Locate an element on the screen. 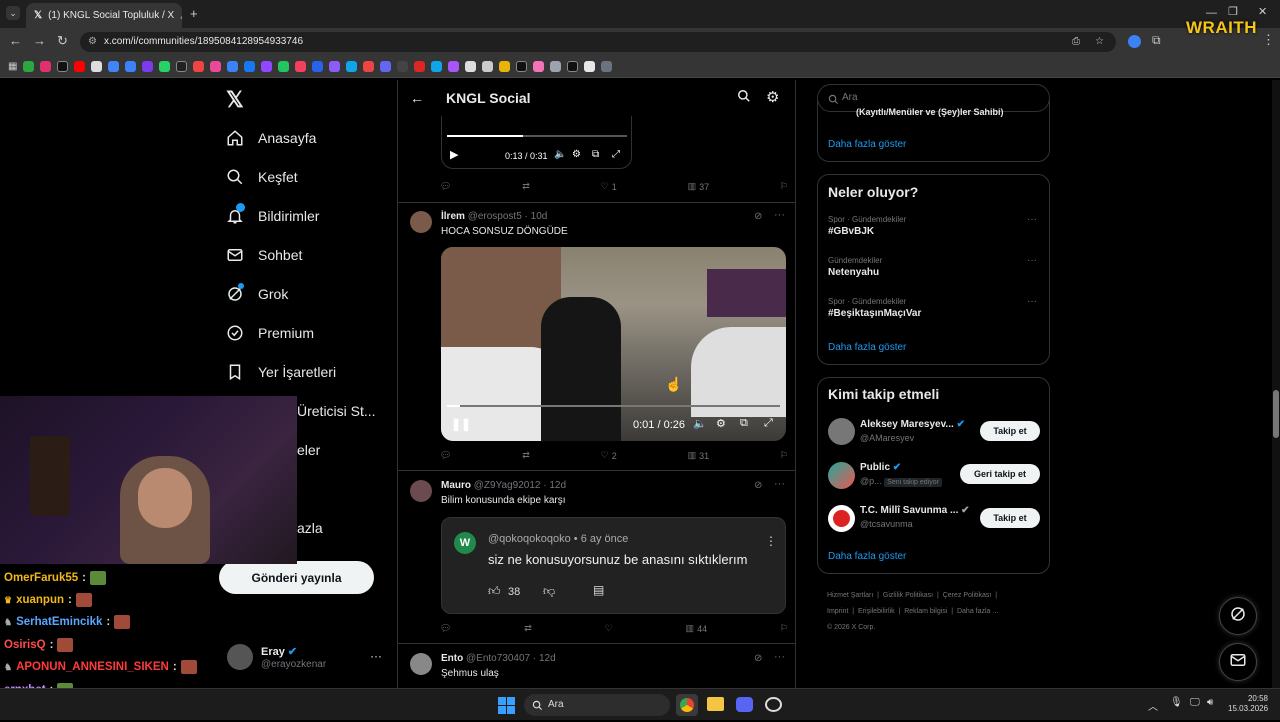 Image resolution: width=1280 pixels, height=722 pixels. mic-icon: 🎙︎ is located at coordinates (1176, 702).